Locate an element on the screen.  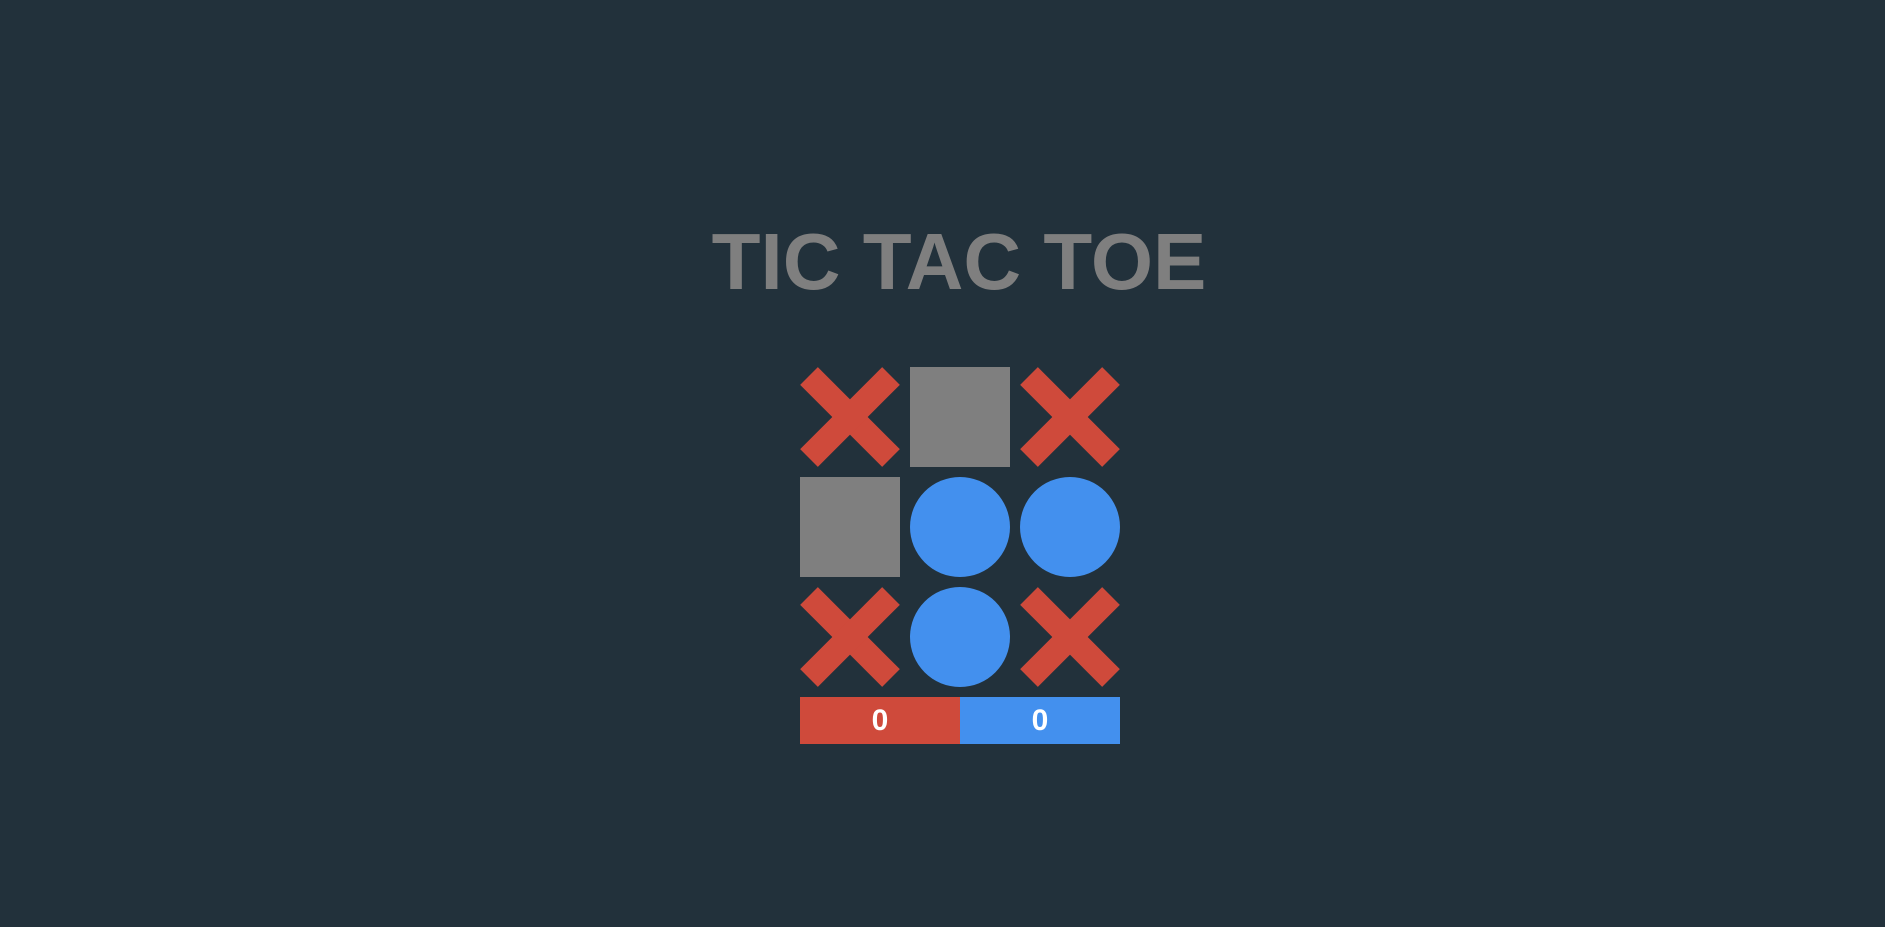
board-cell-r3-c1 is located at coordinates (850, 637).